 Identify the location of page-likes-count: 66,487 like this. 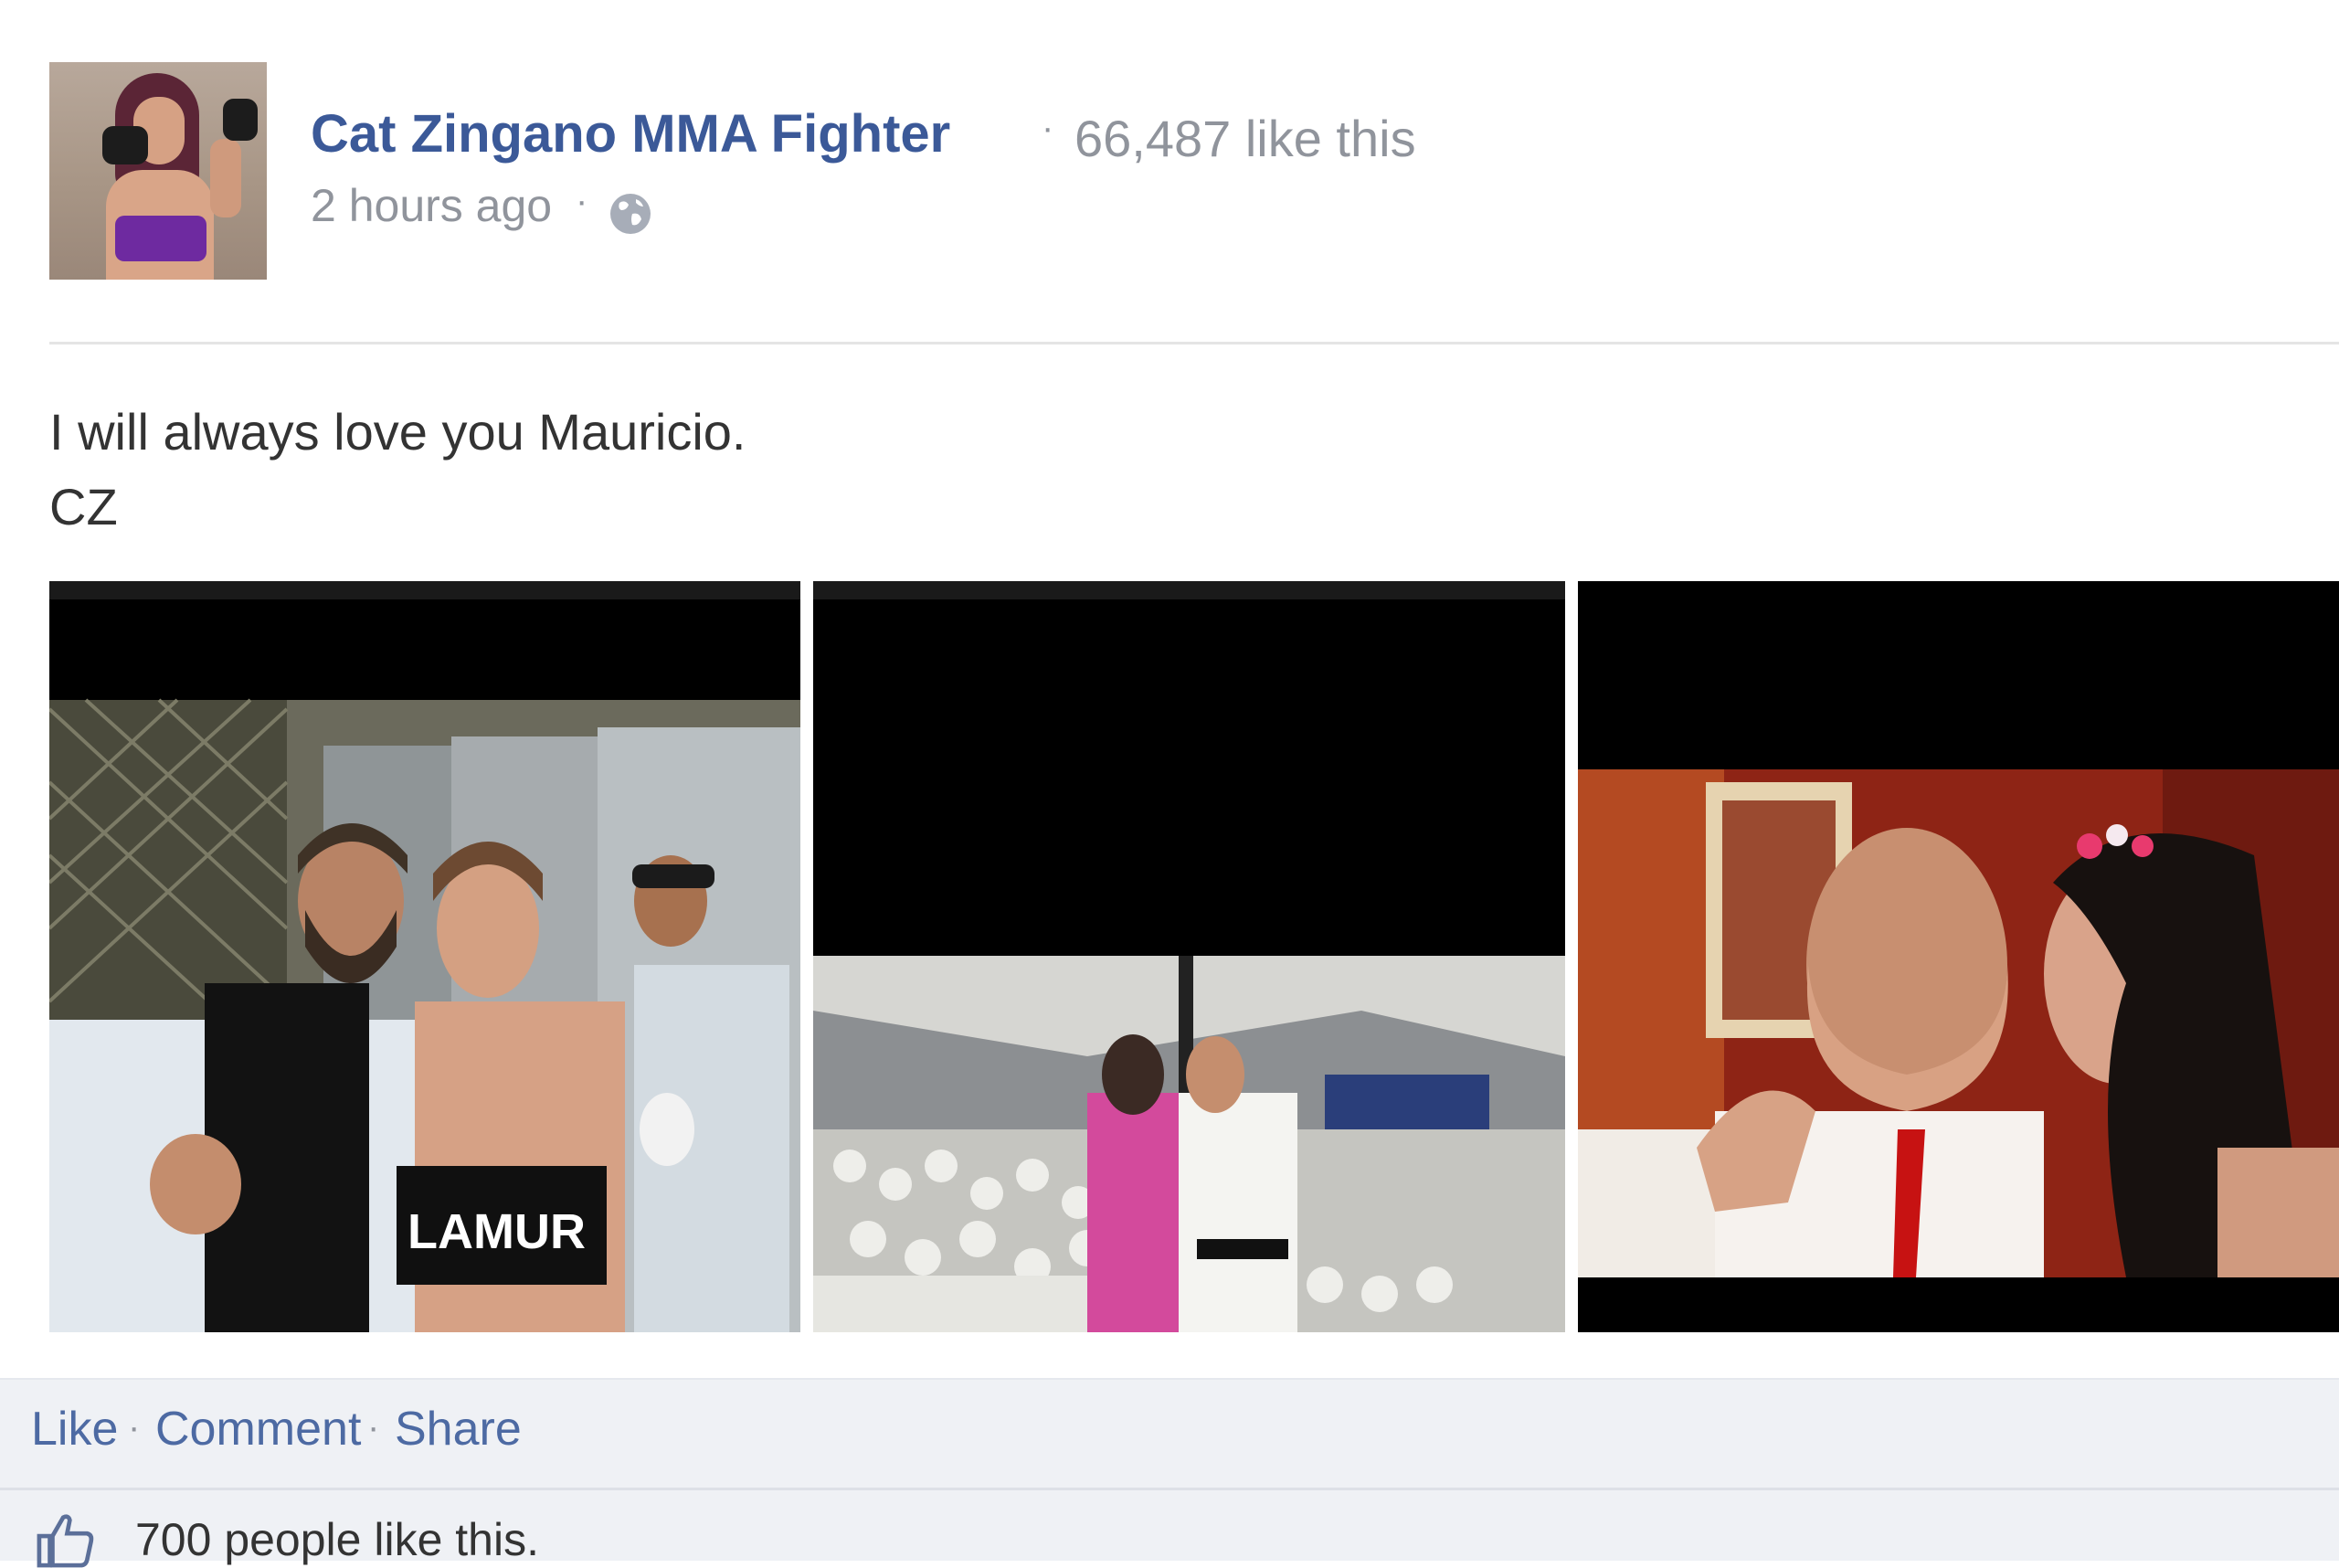
(1245, 138).